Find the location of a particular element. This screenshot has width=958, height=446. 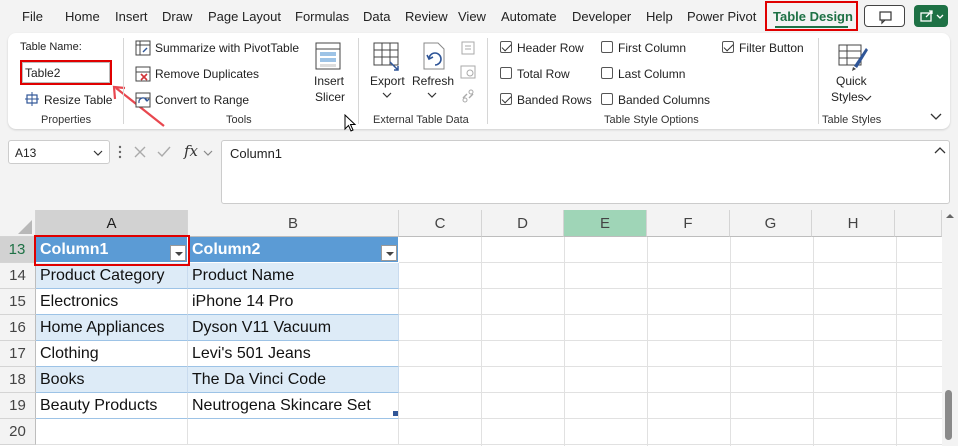

table-header-cell: Column2 is located at coordinates (293, 250).